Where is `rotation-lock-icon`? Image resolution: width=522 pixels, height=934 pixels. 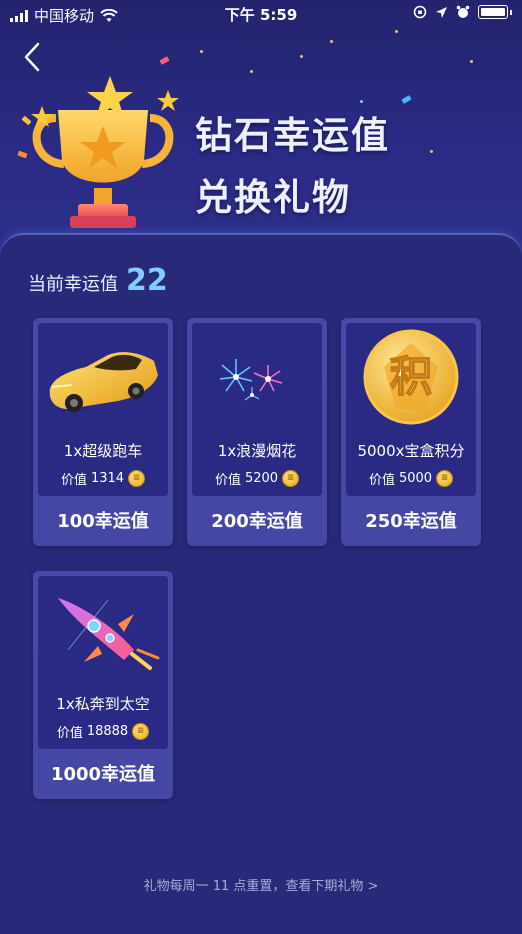
rotation-lock-icon is located at coordinates (420, 12).